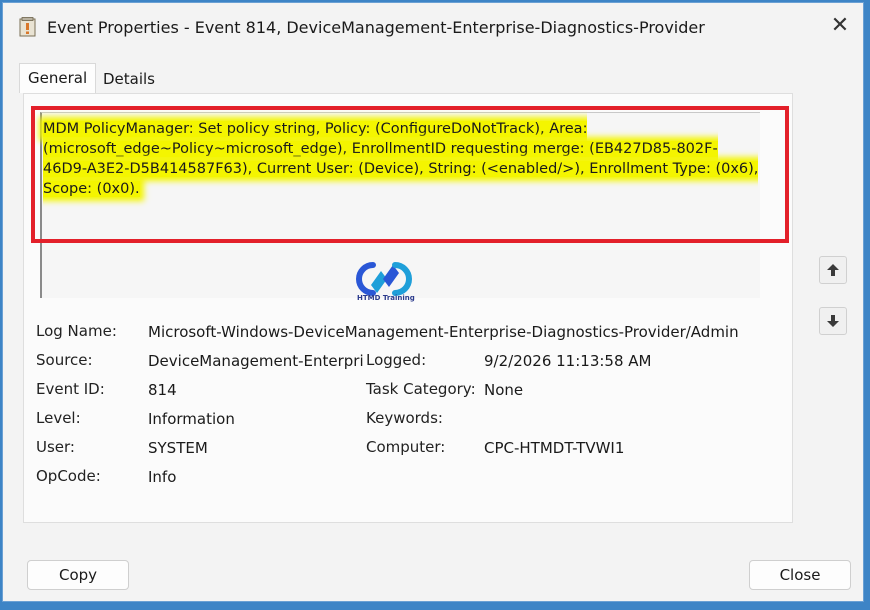 This screenshot has height=610, width=870. What do you see at coordinates (55, 447) in the screenshot?
I see `user-label: User:` at bounding box center [55, 447].